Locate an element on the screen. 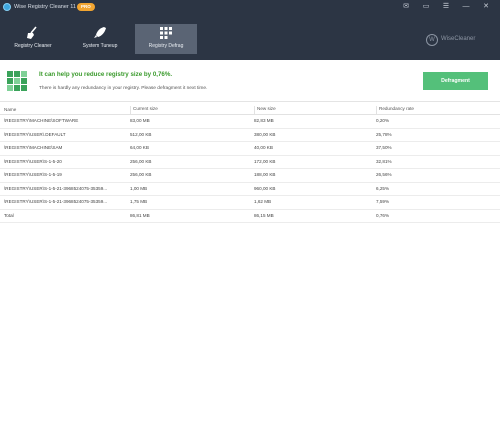  title-bar: Wise Registry Cleaner 11 PRO ✉ ▭ ☰ — ✕ is located at coordinates (250, 8).